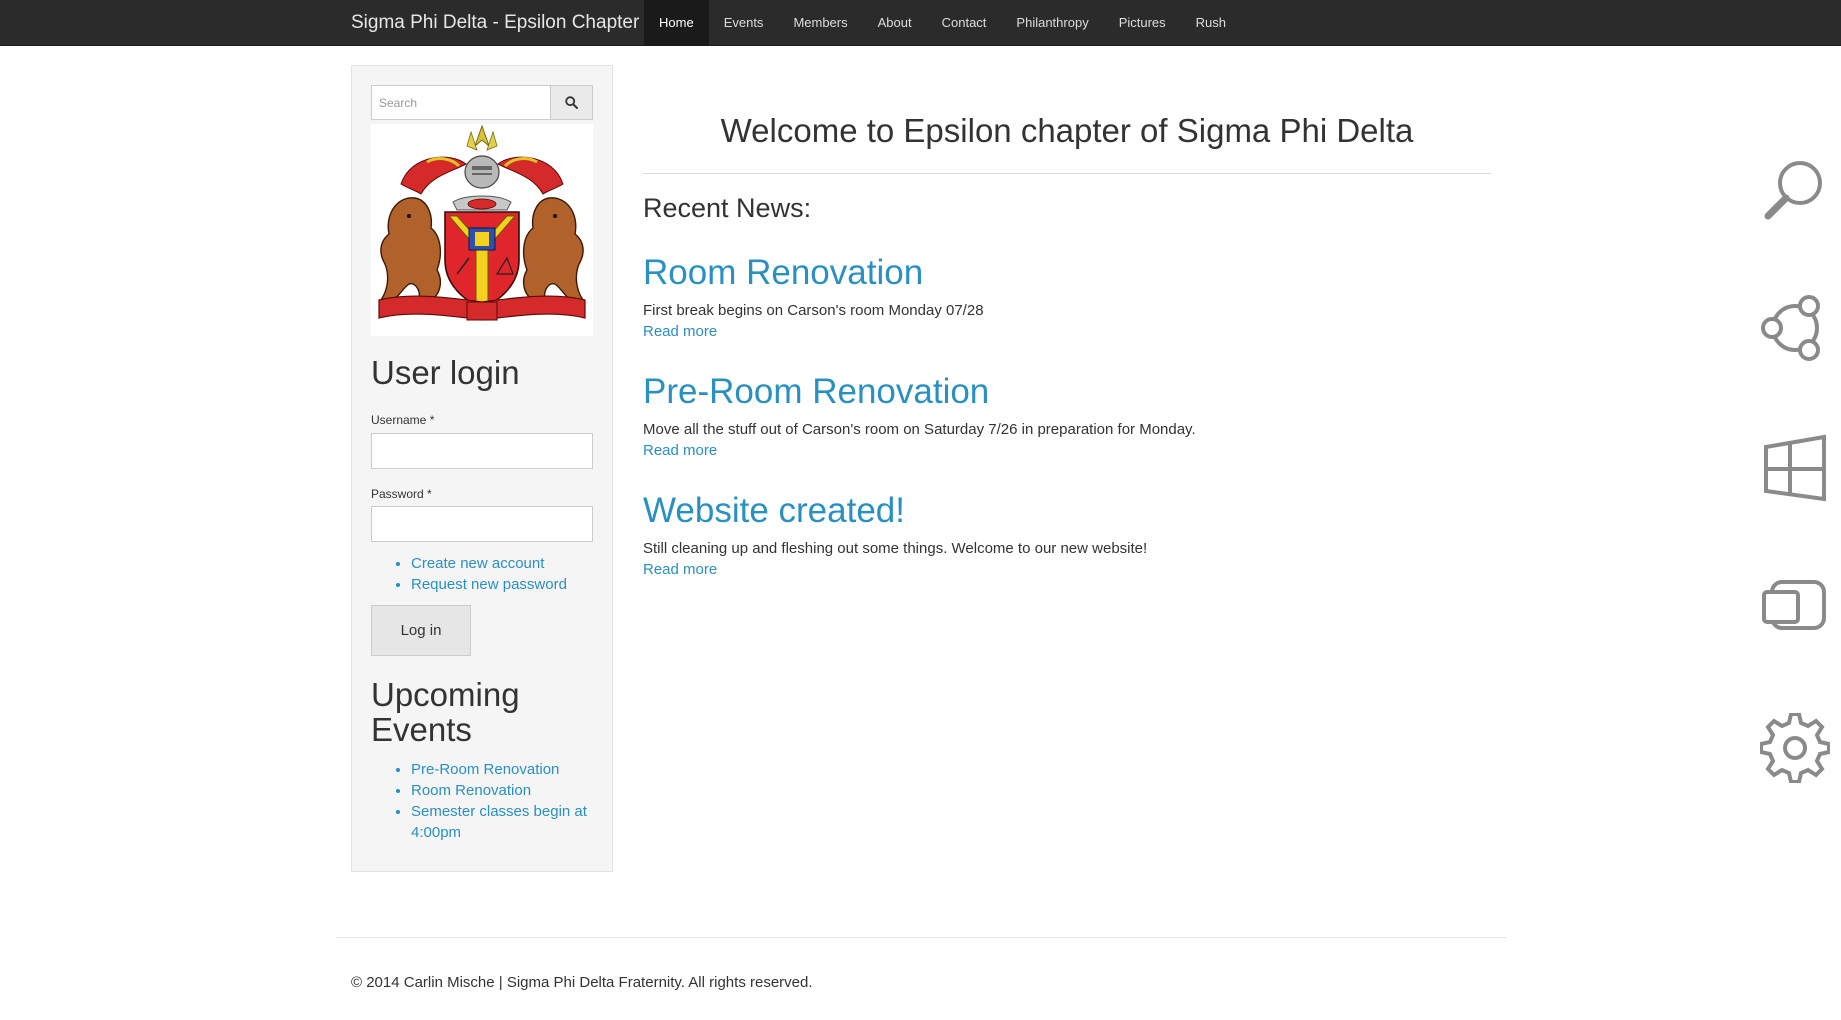  I want to click on settings-charm-icon, so click(1795, 748).